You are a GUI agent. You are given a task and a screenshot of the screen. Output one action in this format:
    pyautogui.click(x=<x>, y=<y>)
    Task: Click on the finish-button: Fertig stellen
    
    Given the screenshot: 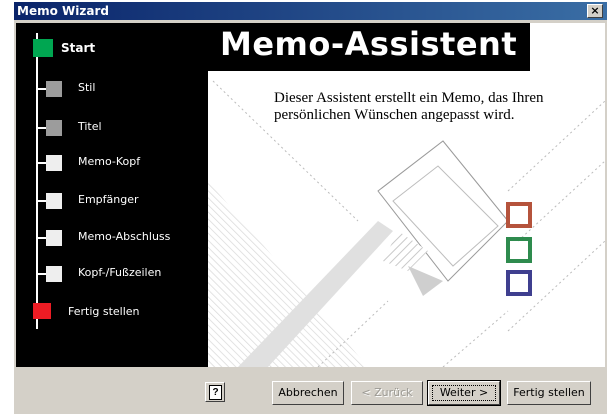 What is the action you would take?
    pyautogui.click(x=549, y=393)
    